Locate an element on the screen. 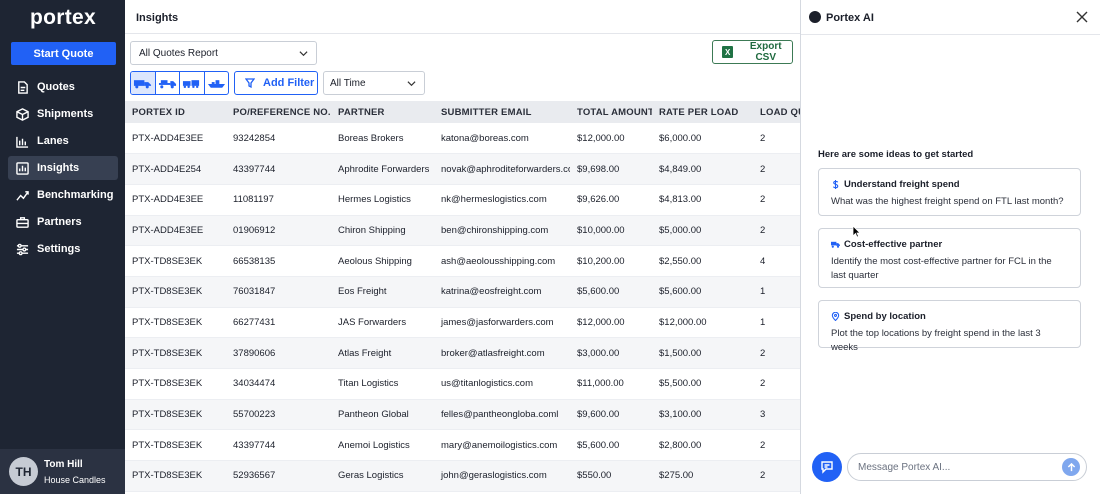 The width and height of the screenshot is (1100, 494). column-header: LOAD QU is located at coordinates (776, 112).